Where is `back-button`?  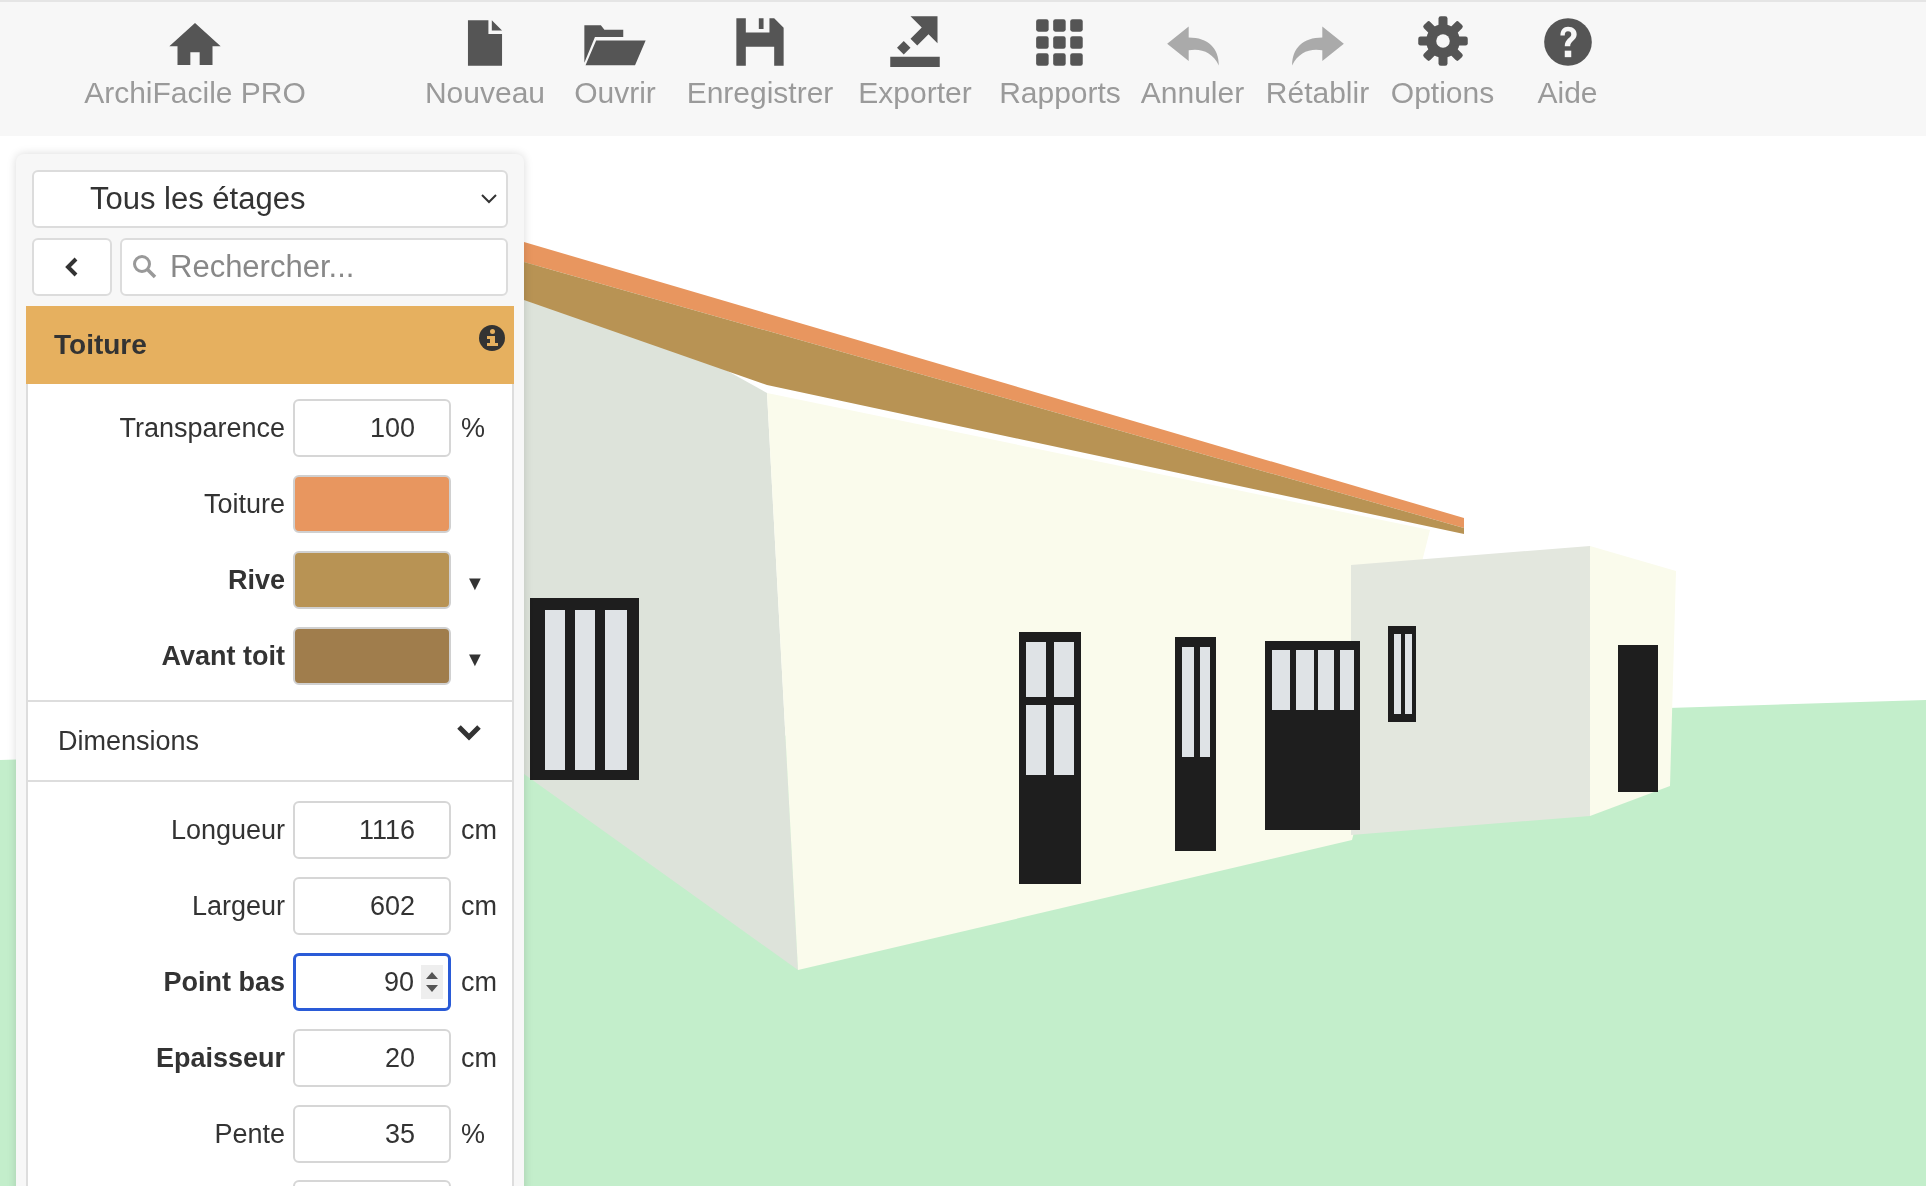 back-button is located at coordinates (72, 267).